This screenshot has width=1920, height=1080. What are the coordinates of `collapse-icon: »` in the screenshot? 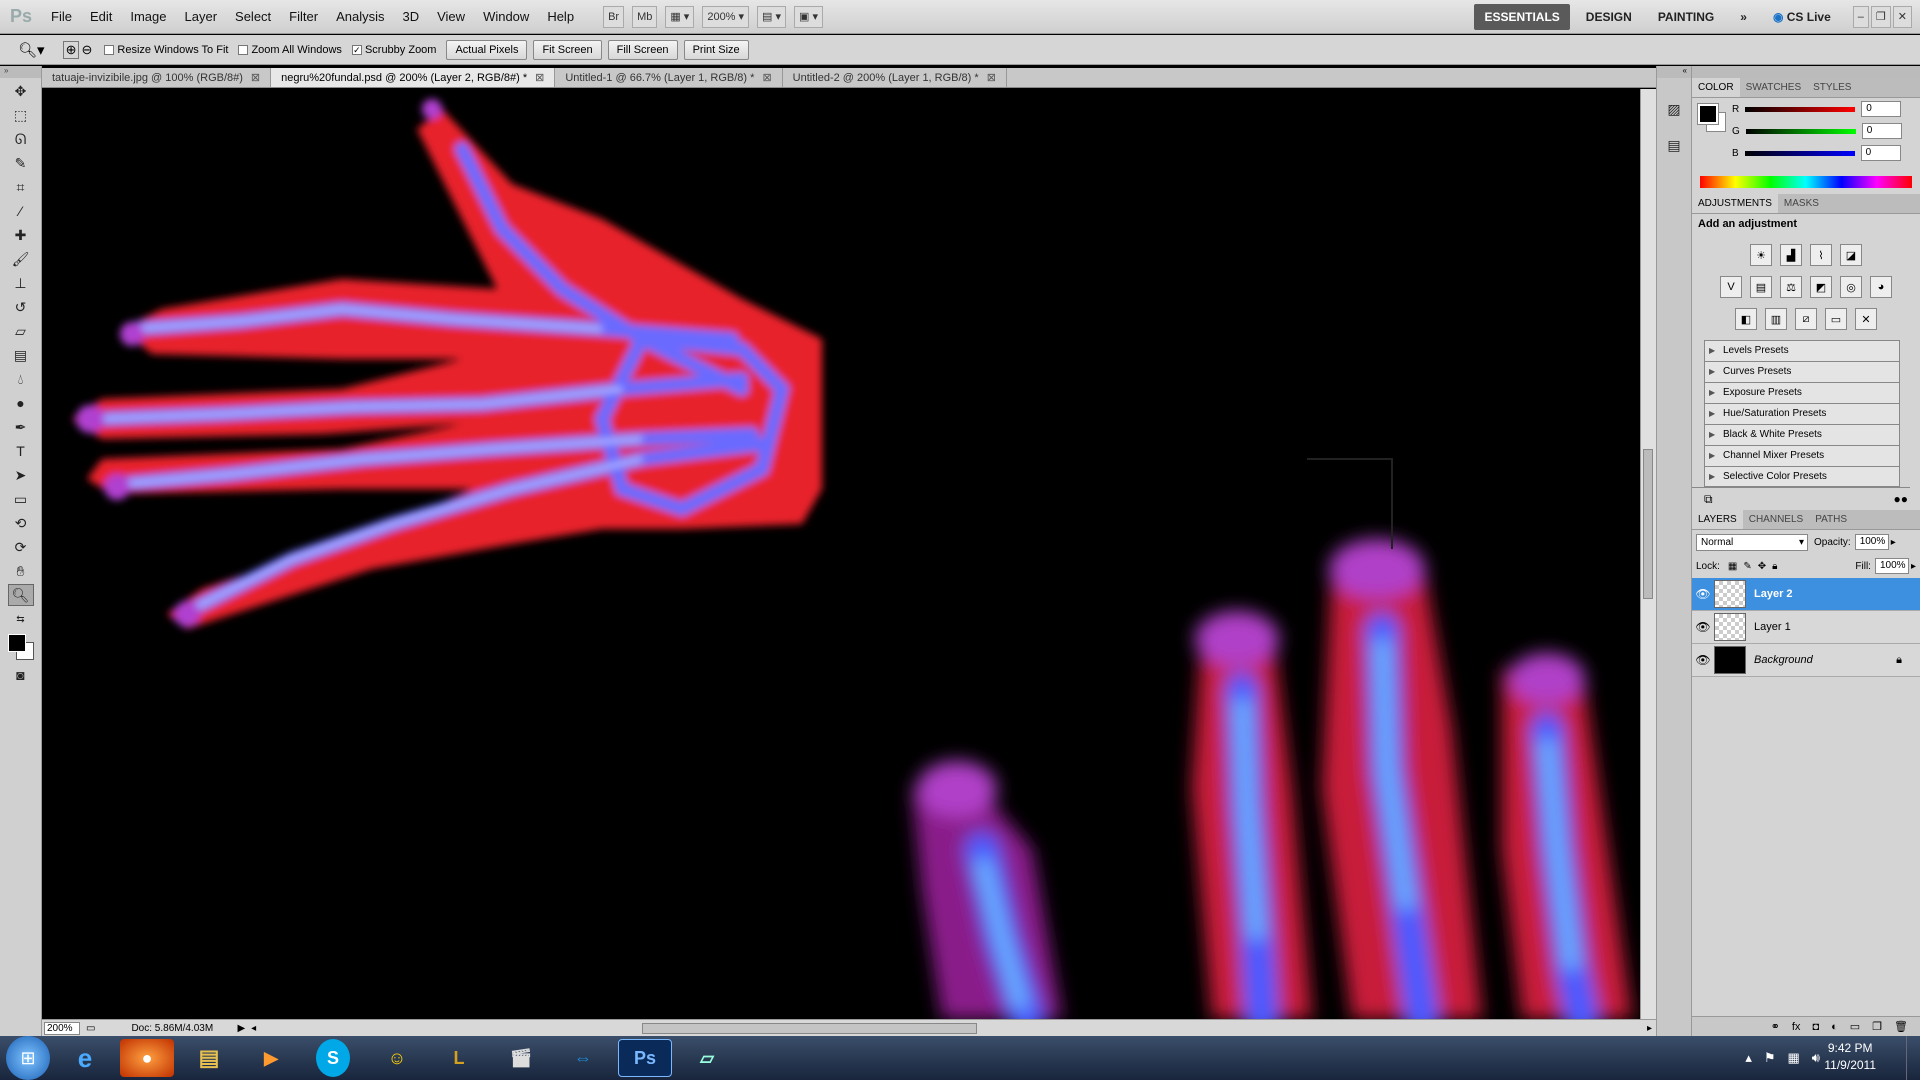 It's located at (20, 72).